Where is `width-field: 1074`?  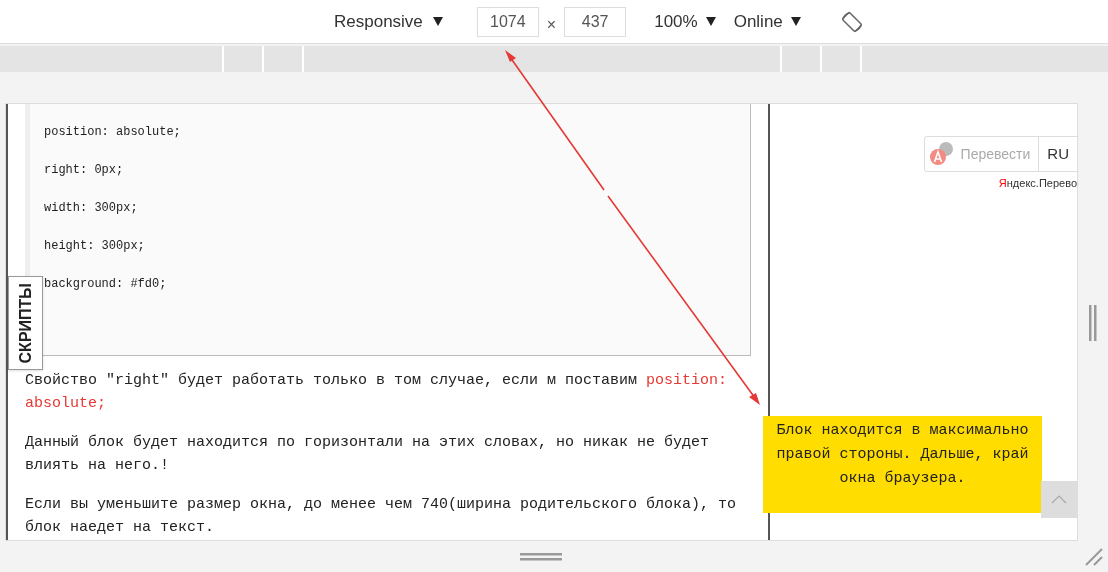
width-field: 1074 is located at coordinates (507, 21).